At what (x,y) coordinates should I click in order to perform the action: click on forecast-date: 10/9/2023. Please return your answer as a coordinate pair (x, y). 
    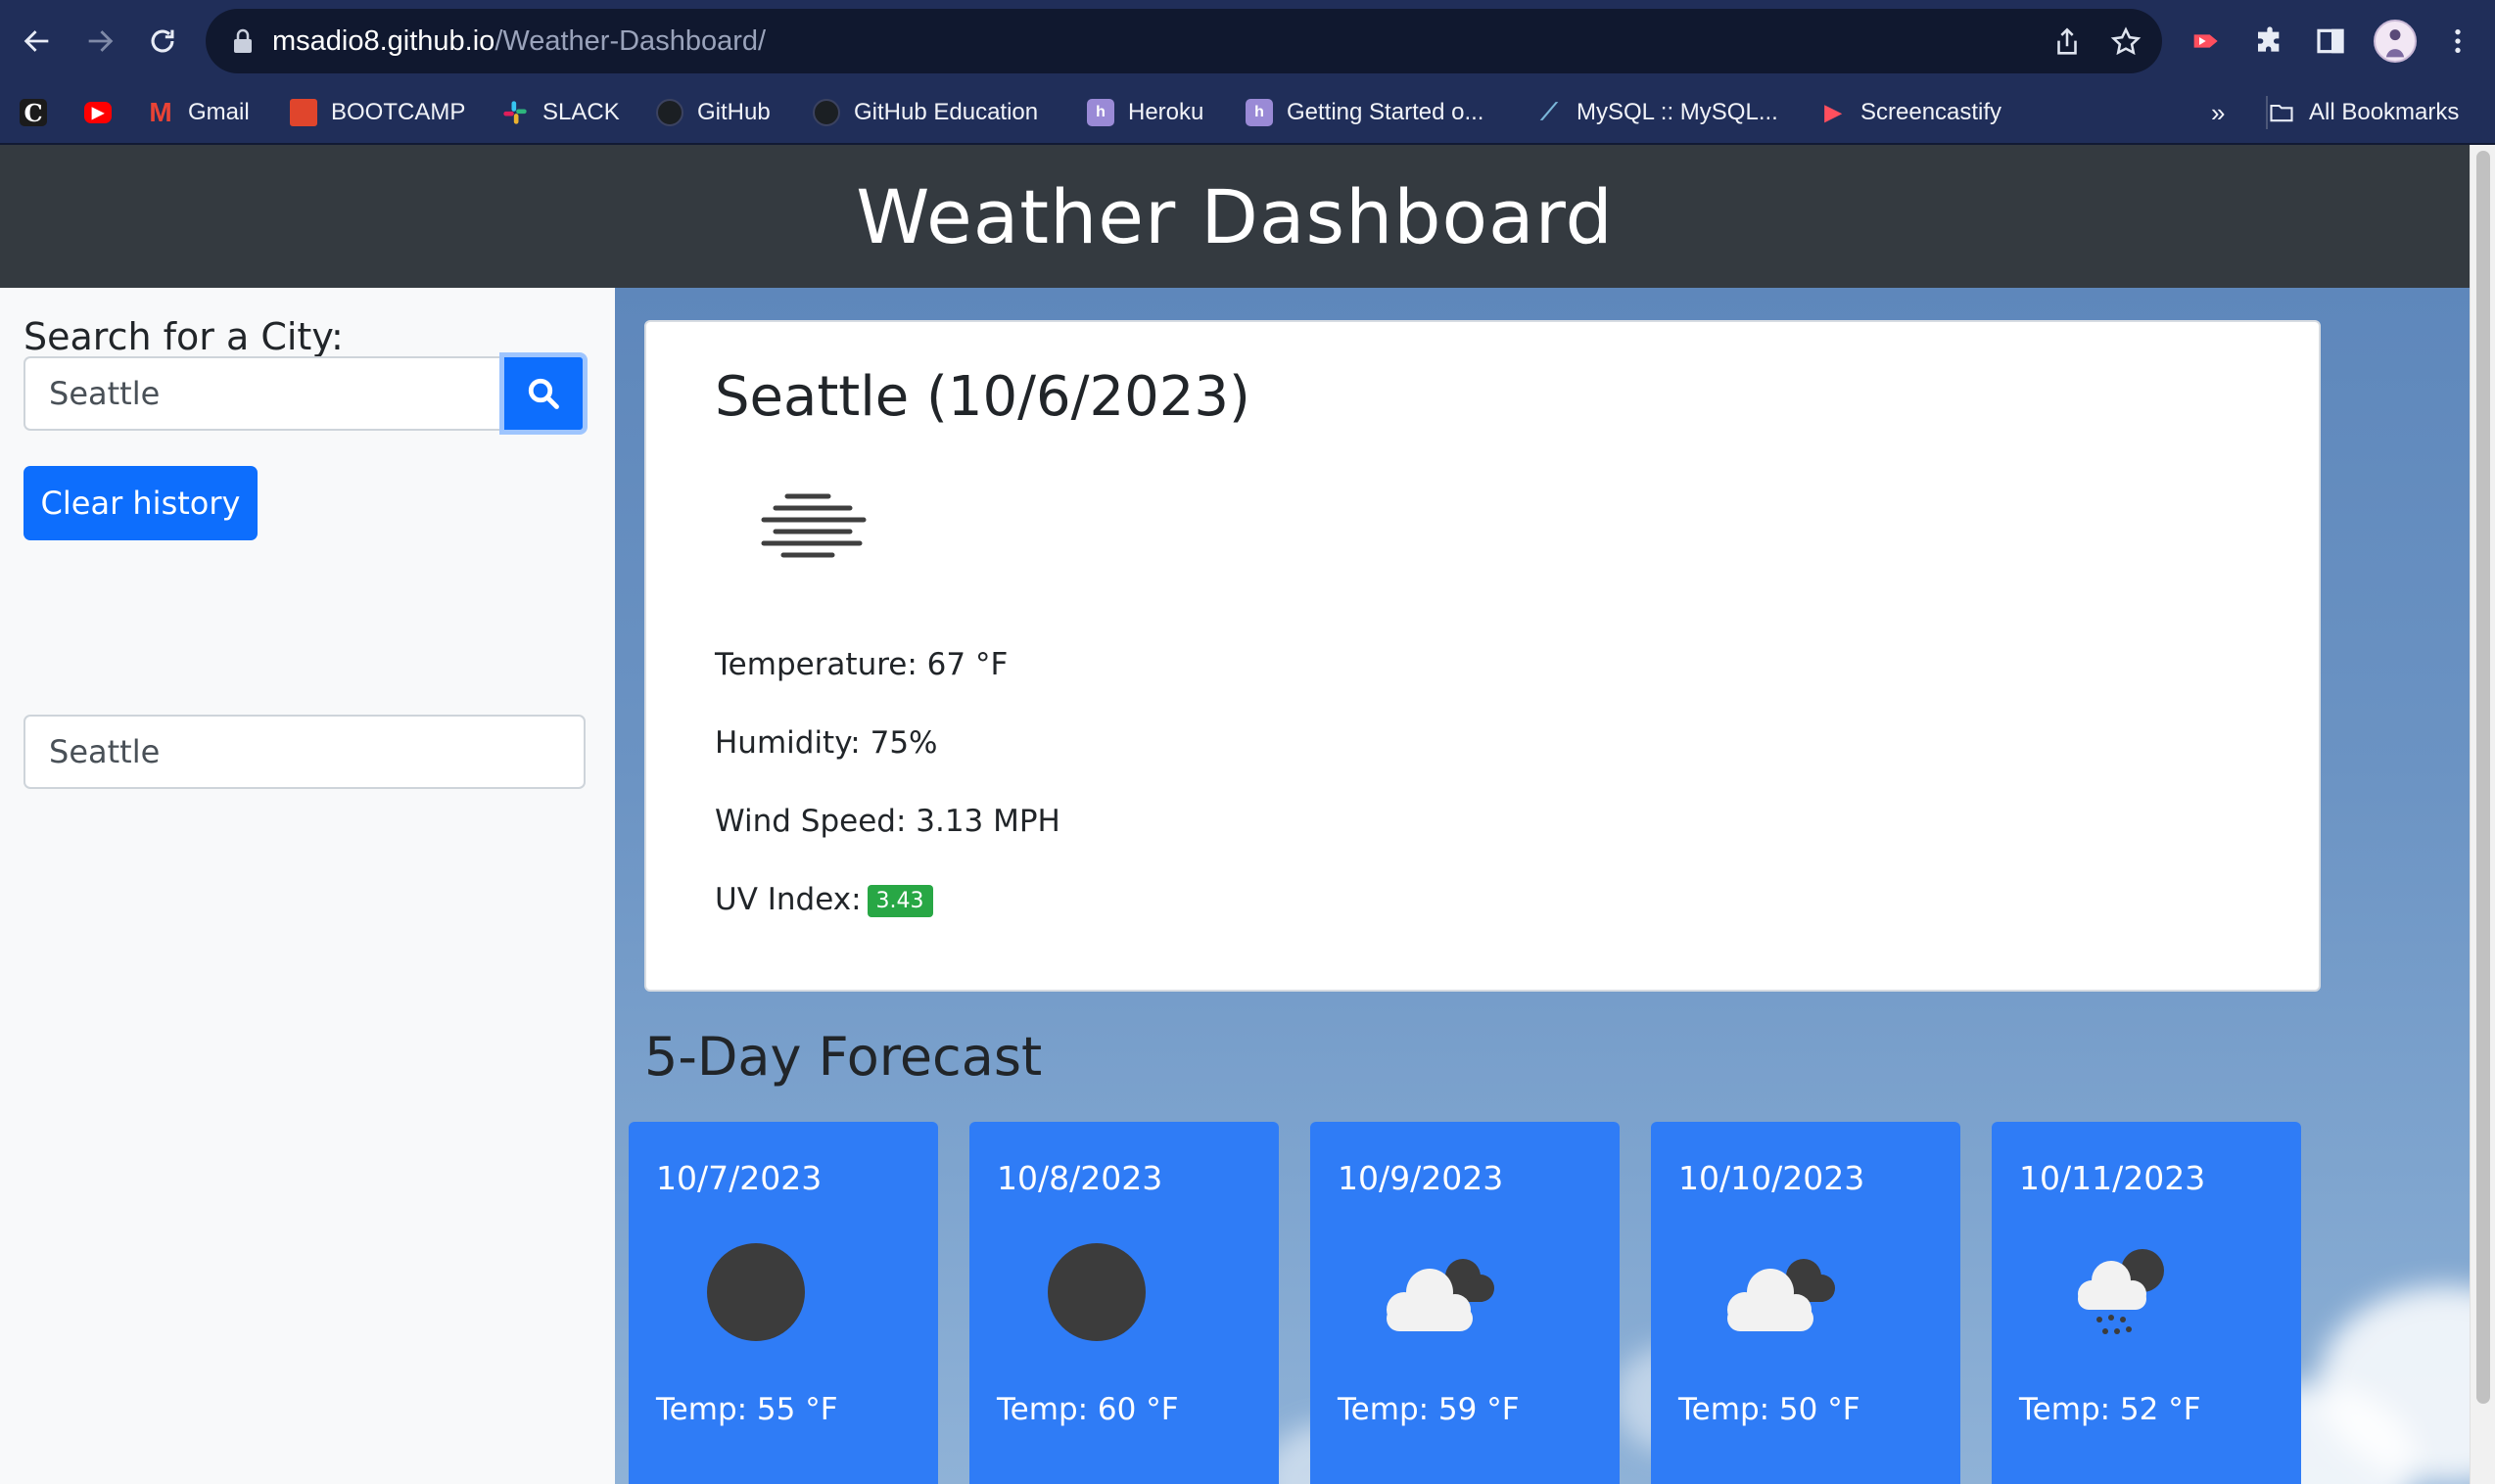
    Looking at the image, I should click on (1421, 1178).